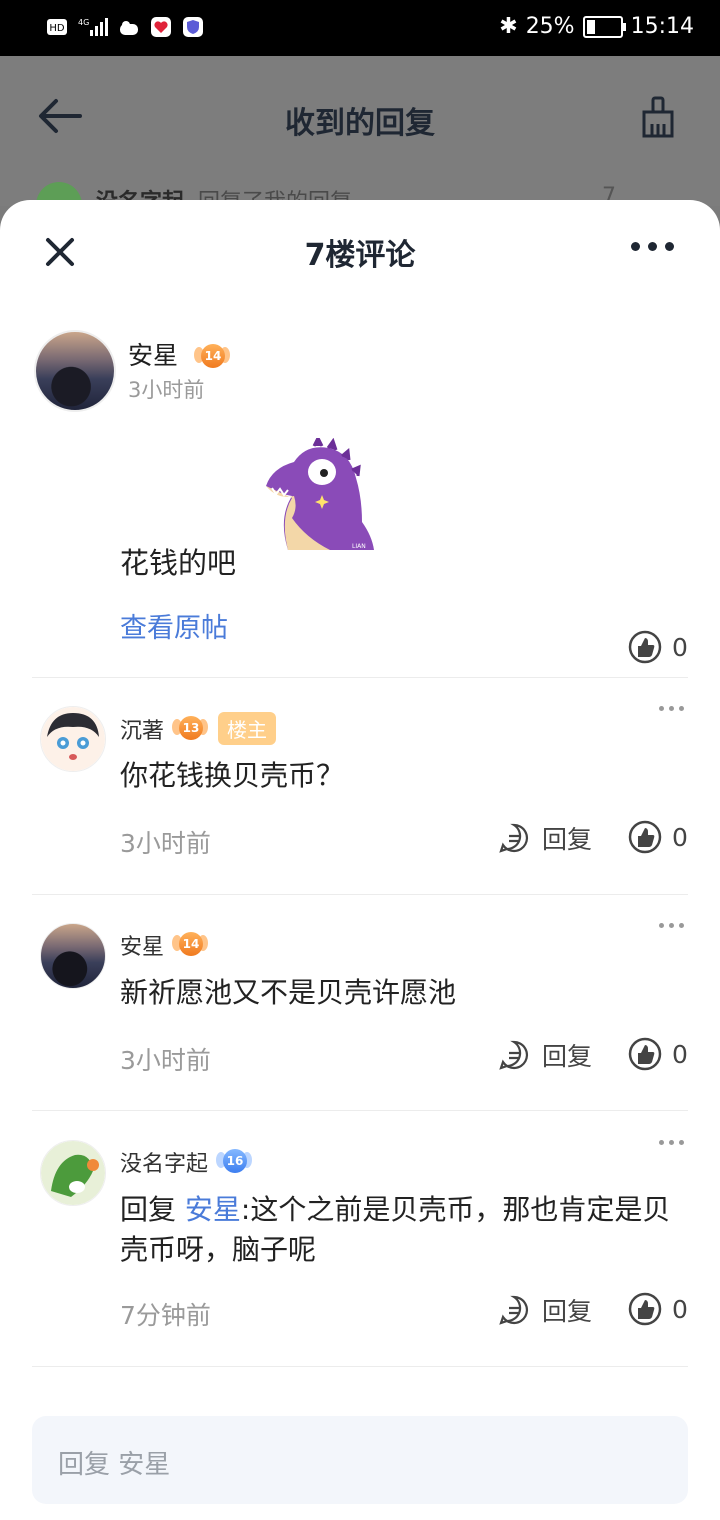 Image resolution: width=720 pixels, height=1520 pixels. Describe the element at coordinates (179, 354) in the screenshot. I see `post-author-row: 安星 14` at that location.